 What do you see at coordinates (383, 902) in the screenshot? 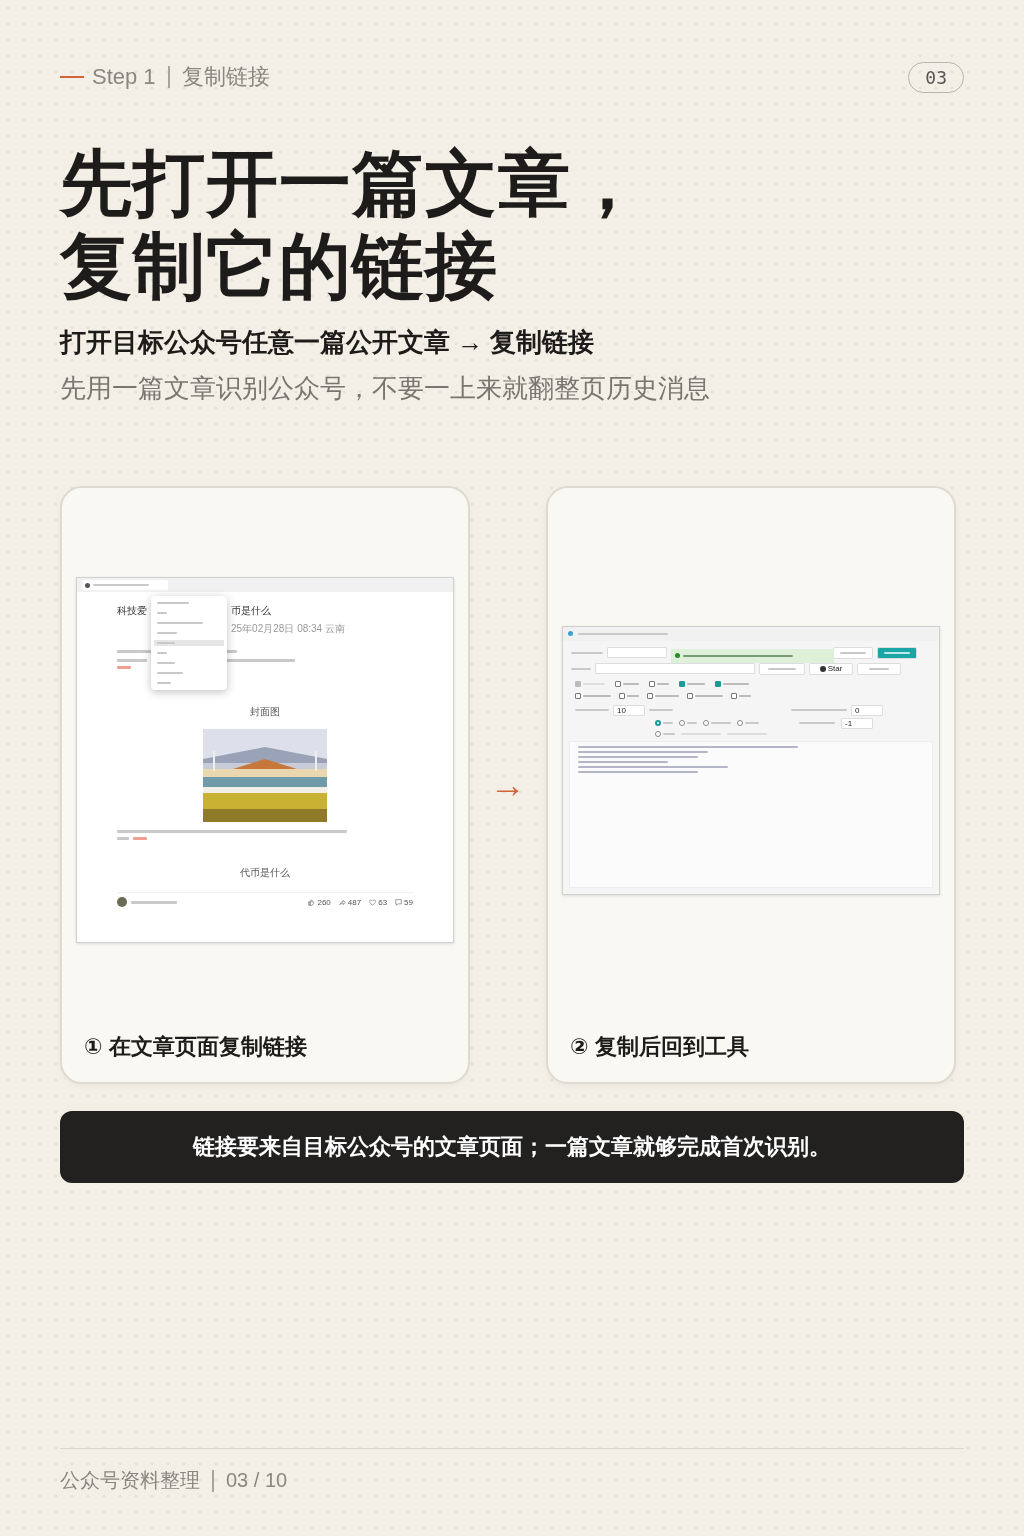
I see `stat-count: 63` at bounding box center [383, 902].